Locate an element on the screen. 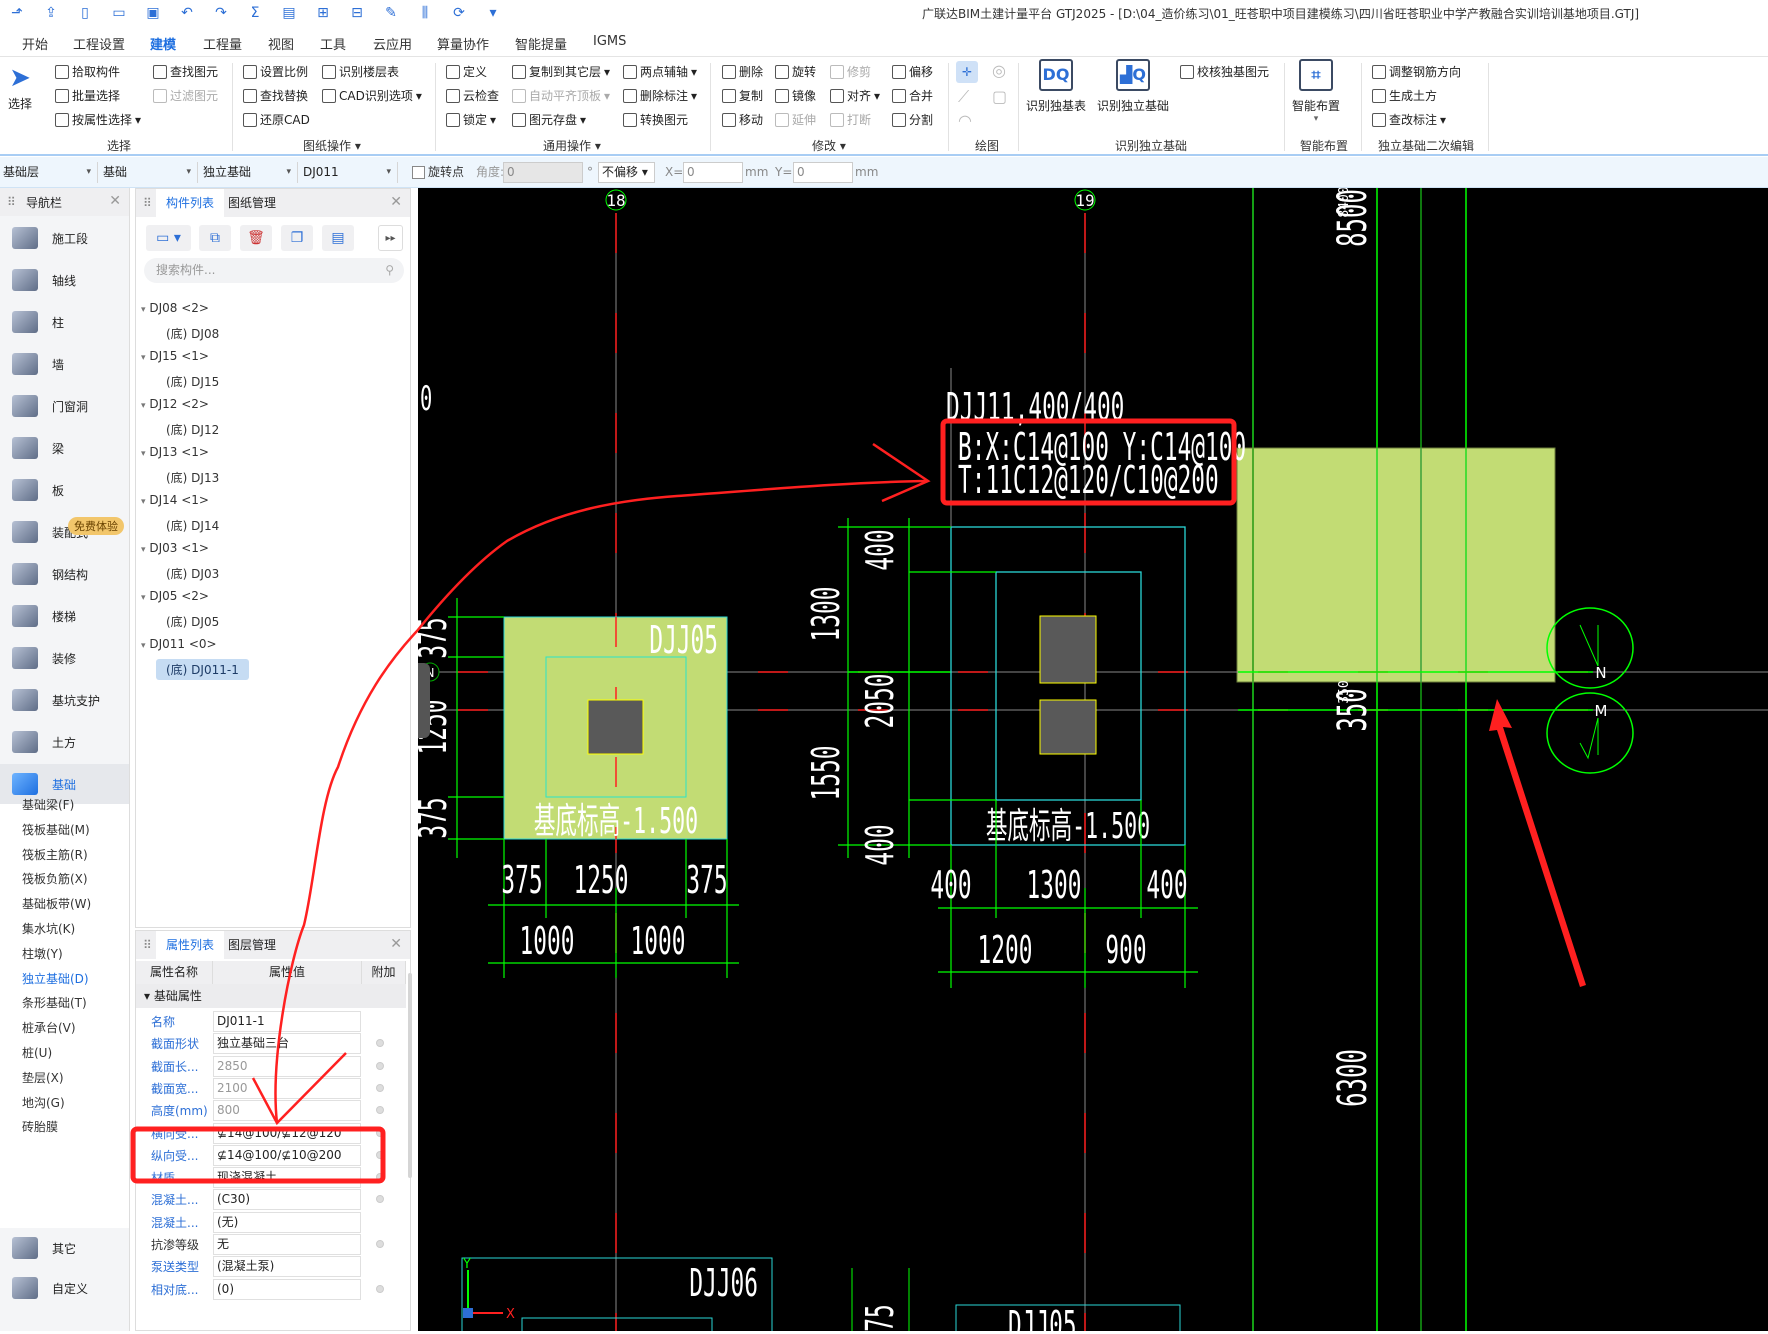 This screenshot has height=1334, width=1768. property-value: 无 is located at coordinates (287, 1244).